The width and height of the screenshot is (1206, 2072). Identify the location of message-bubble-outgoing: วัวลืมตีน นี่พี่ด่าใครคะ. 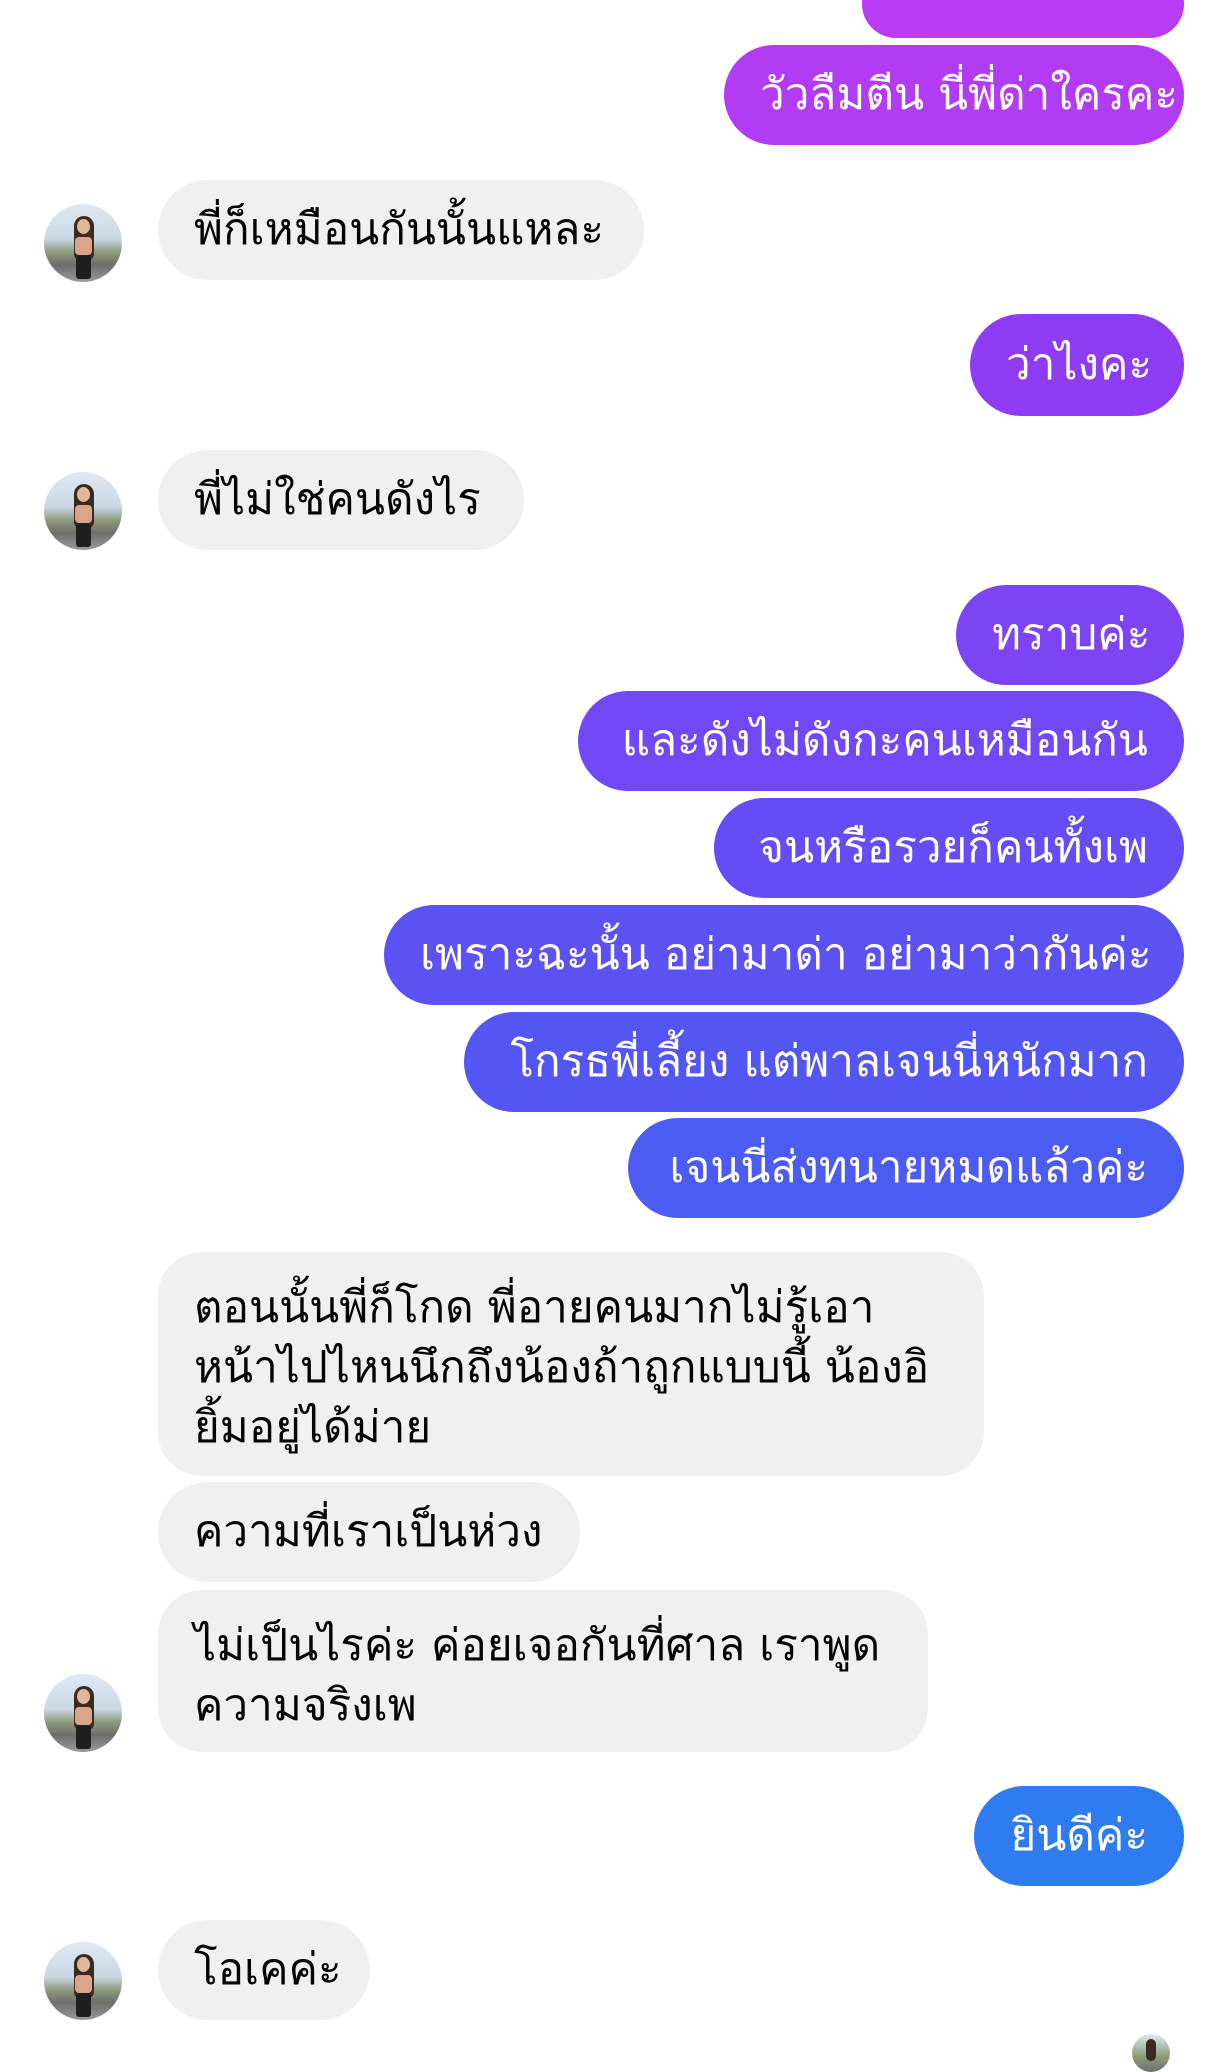
(954, 95).